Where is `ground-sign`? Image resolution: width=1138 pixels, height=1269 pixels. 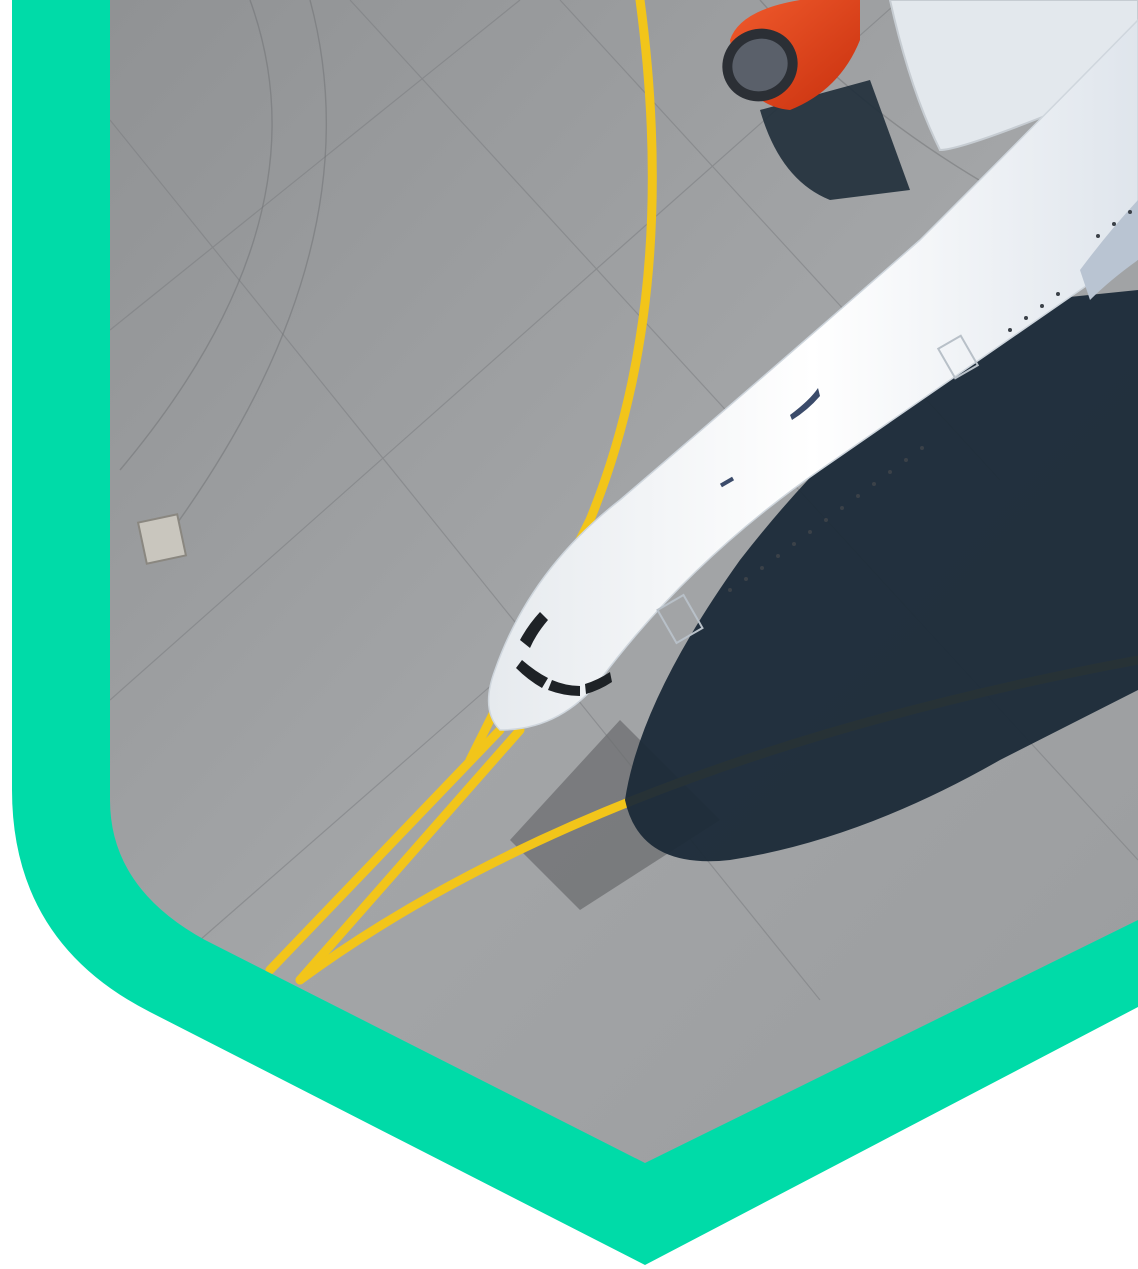
ground-sign is located at coordinates (162, 539).